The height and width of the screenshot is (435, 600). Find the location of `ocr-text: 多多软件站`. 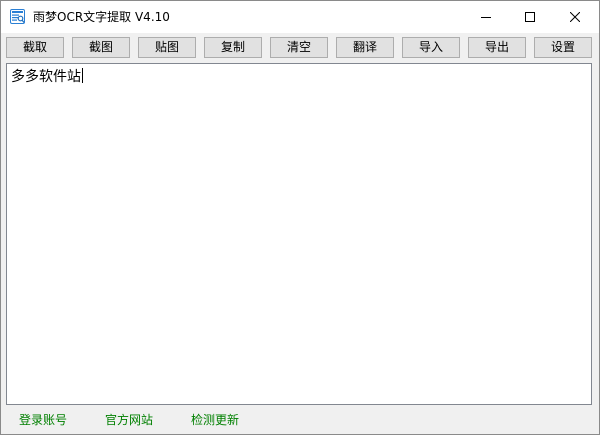

ocr-text: 多多软件站 is located at coordinates (46, 77).